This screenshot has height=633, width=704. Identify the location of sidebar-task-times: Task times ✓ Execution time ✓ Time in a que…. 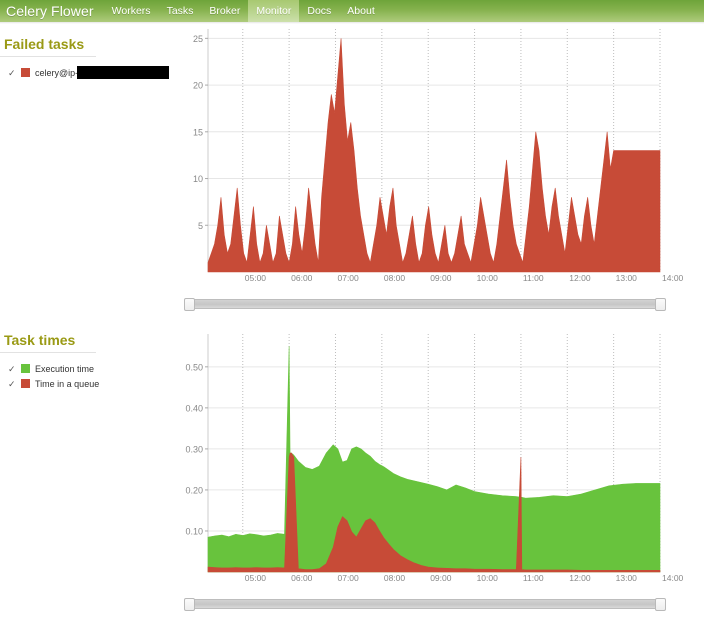
(89, 362).